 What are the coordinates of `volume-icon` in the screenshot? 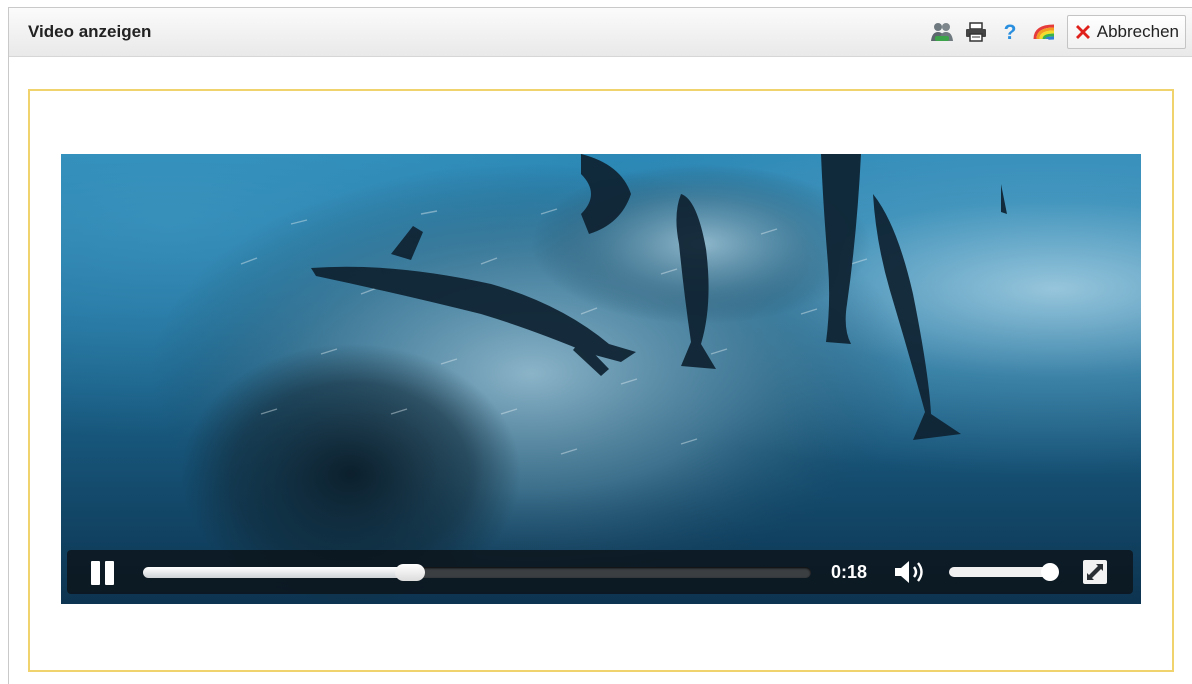 It's located at (912, 572).